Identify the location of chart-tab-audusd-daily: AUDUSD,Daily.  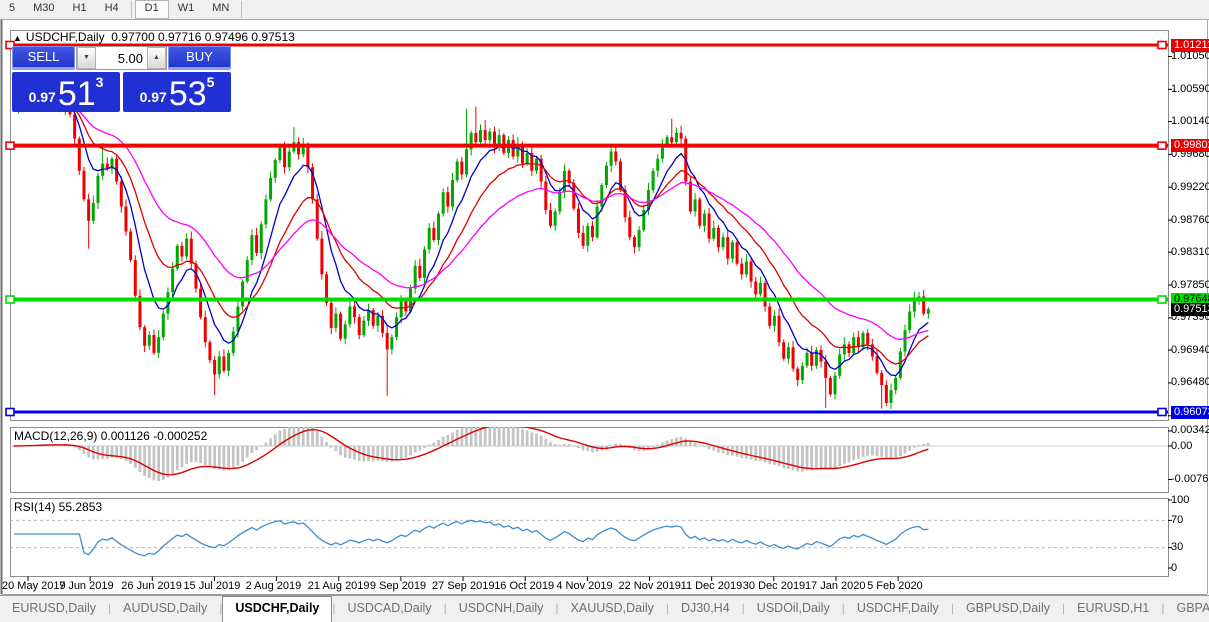
(165, 609).